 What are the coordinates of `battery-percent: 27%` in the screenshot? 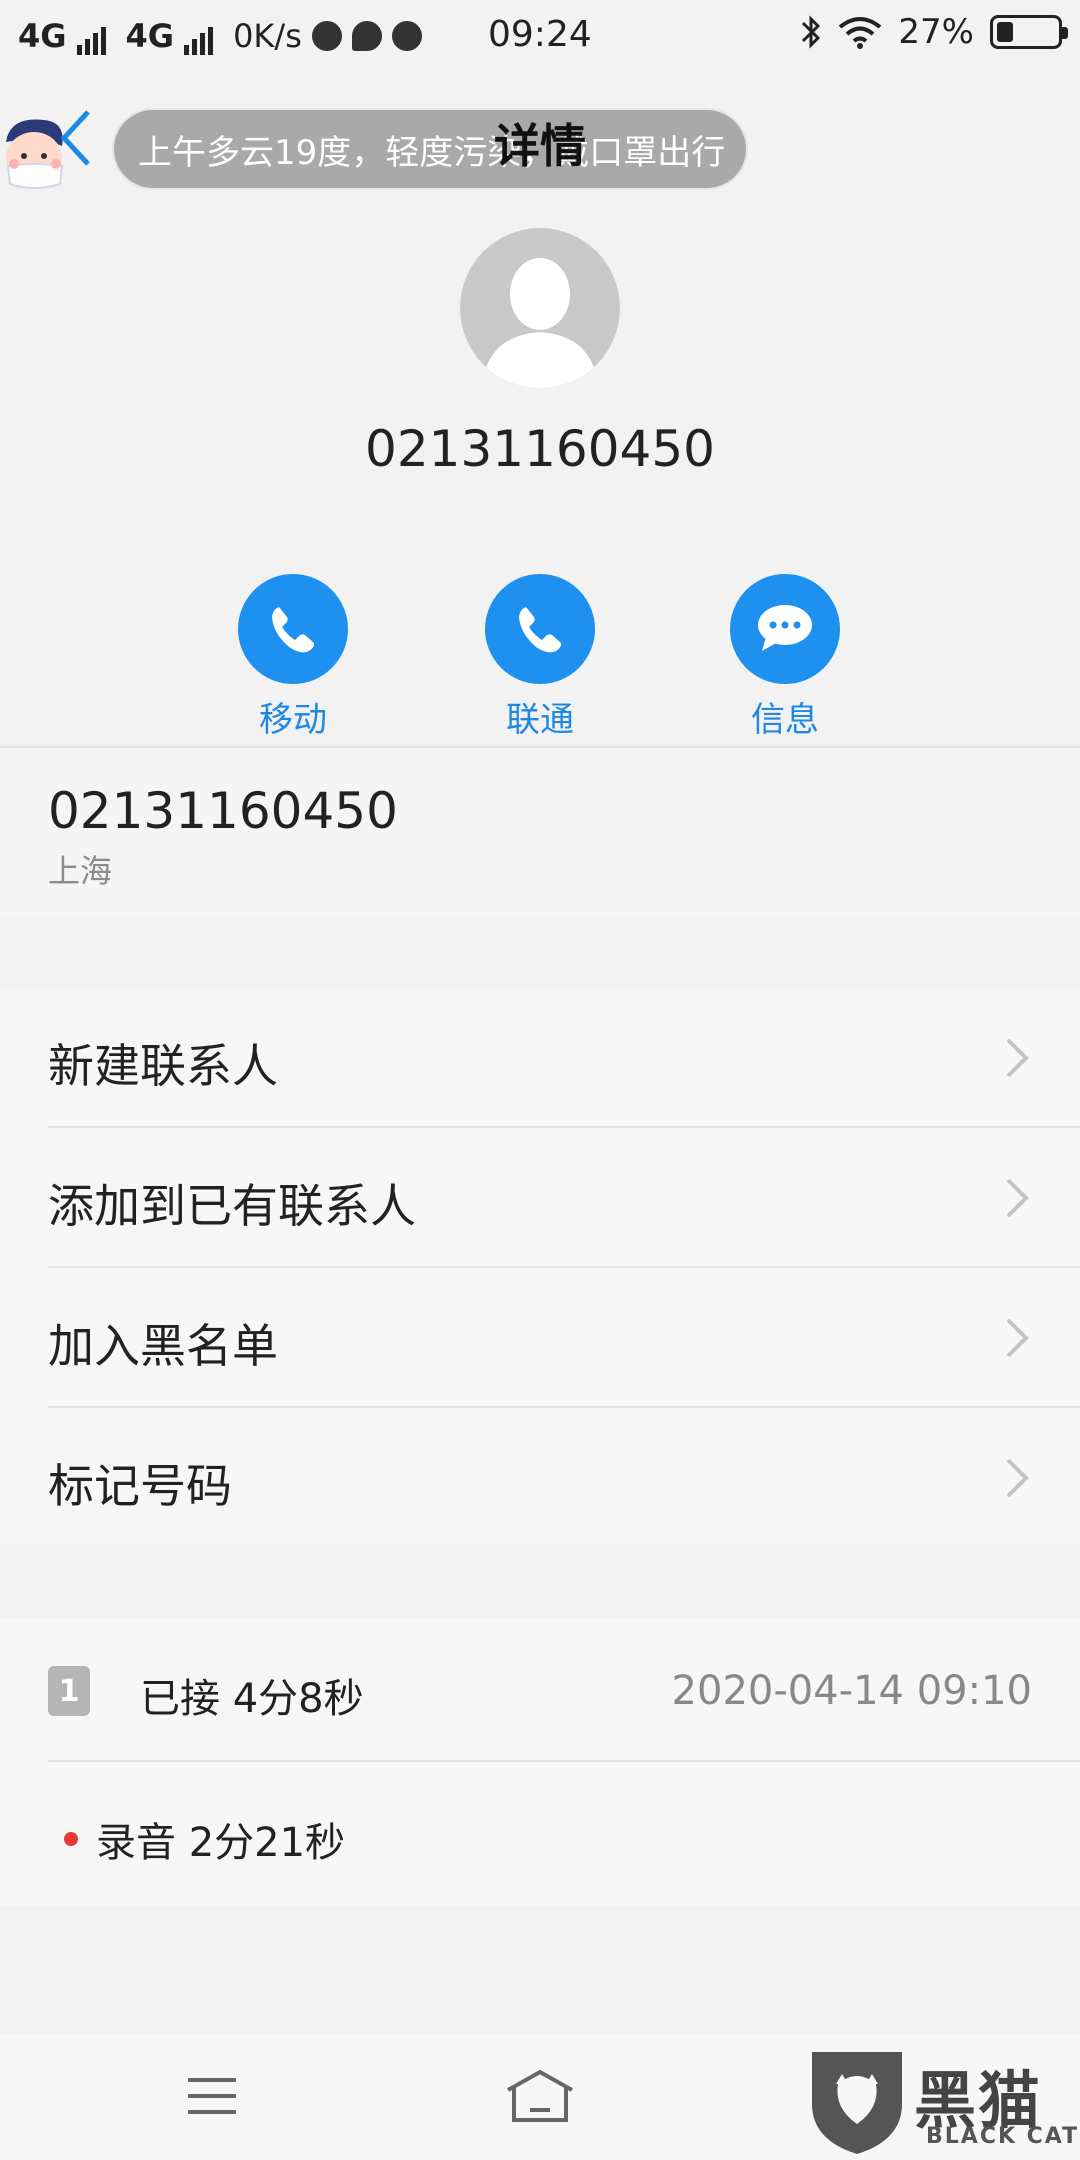 It's located at (936, 32).